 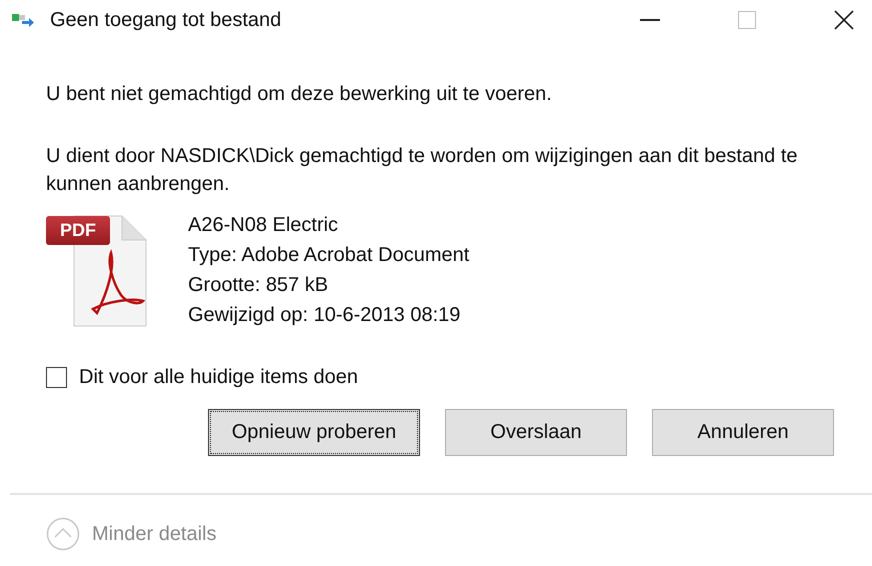 What do you see at coordinates (314, 432) in the screenshot?
I see `dialog-button: Opnieuw proberen` at bounding box center [314, 432].